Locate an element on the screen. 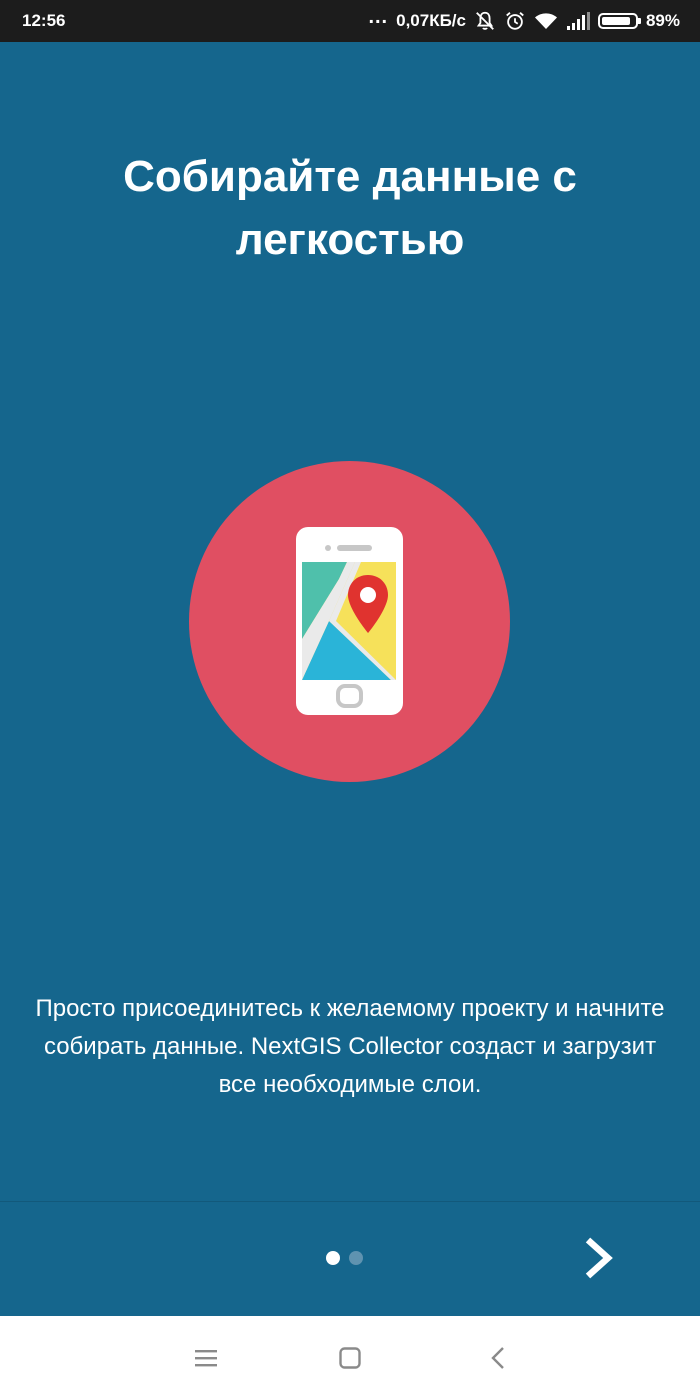  back-button is located at coordinates (498, 1358).